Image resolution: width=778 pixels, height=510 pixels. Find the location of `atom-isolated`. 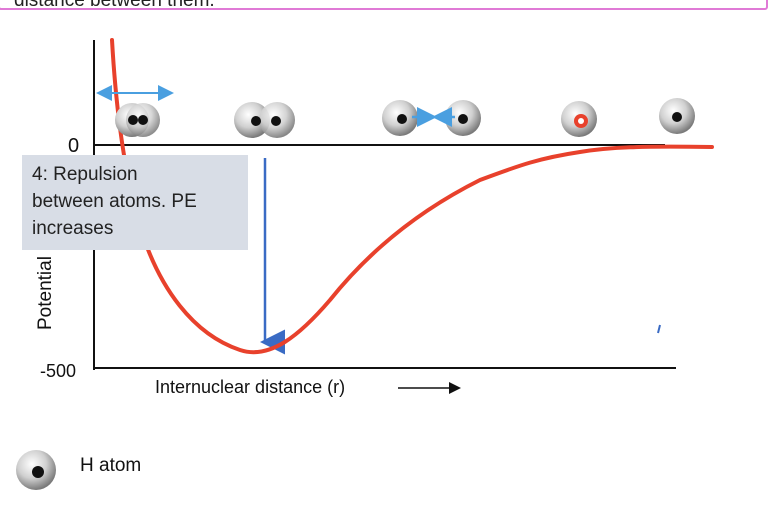

atom-isolated is located at coordinates (677, 116).